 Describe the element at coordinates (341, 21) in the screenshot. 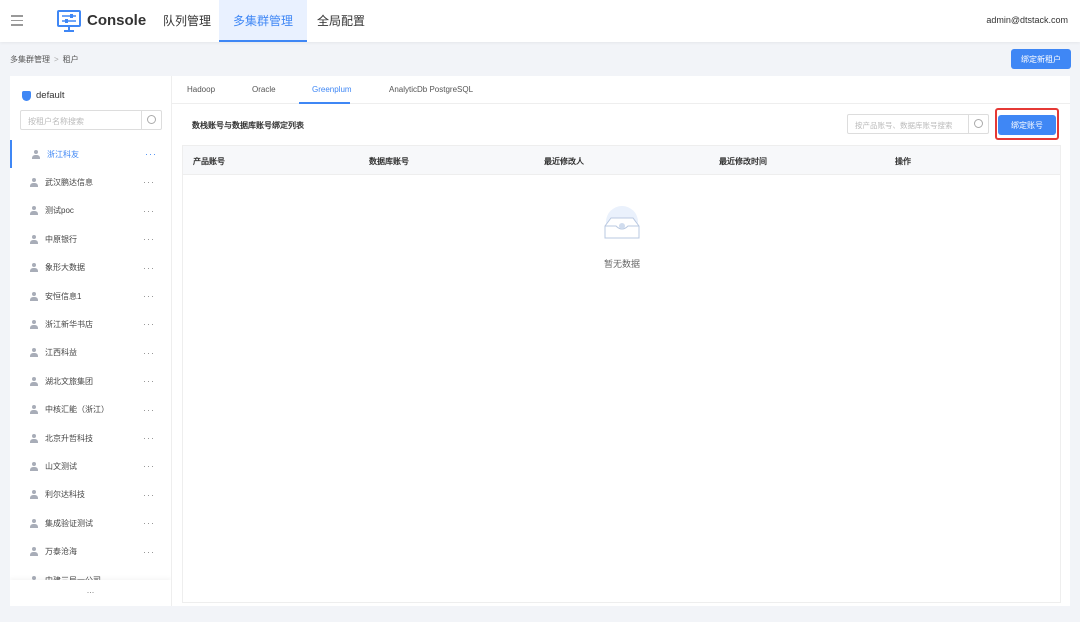

I see `nav-global-config: 全局配置` at that location.